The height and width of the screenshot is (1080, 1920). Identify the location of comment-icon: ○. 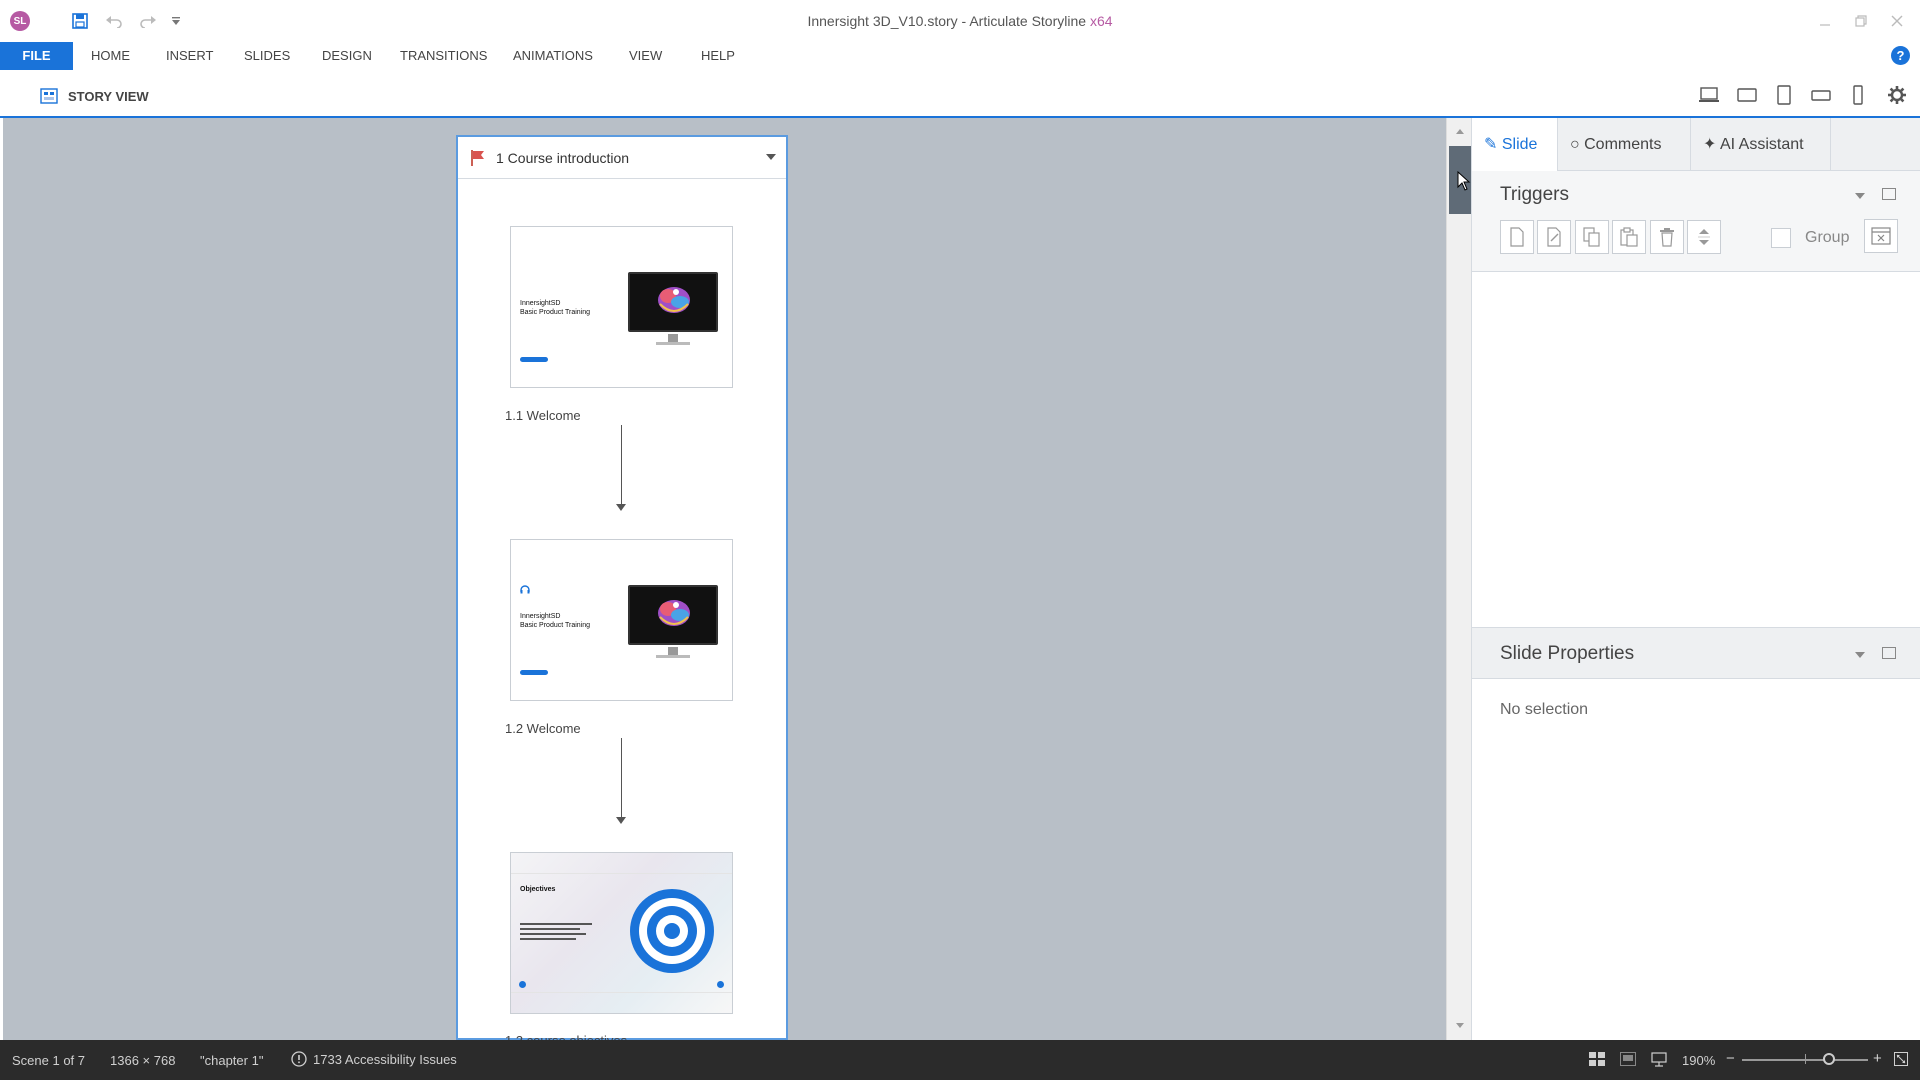
(1575, 144).